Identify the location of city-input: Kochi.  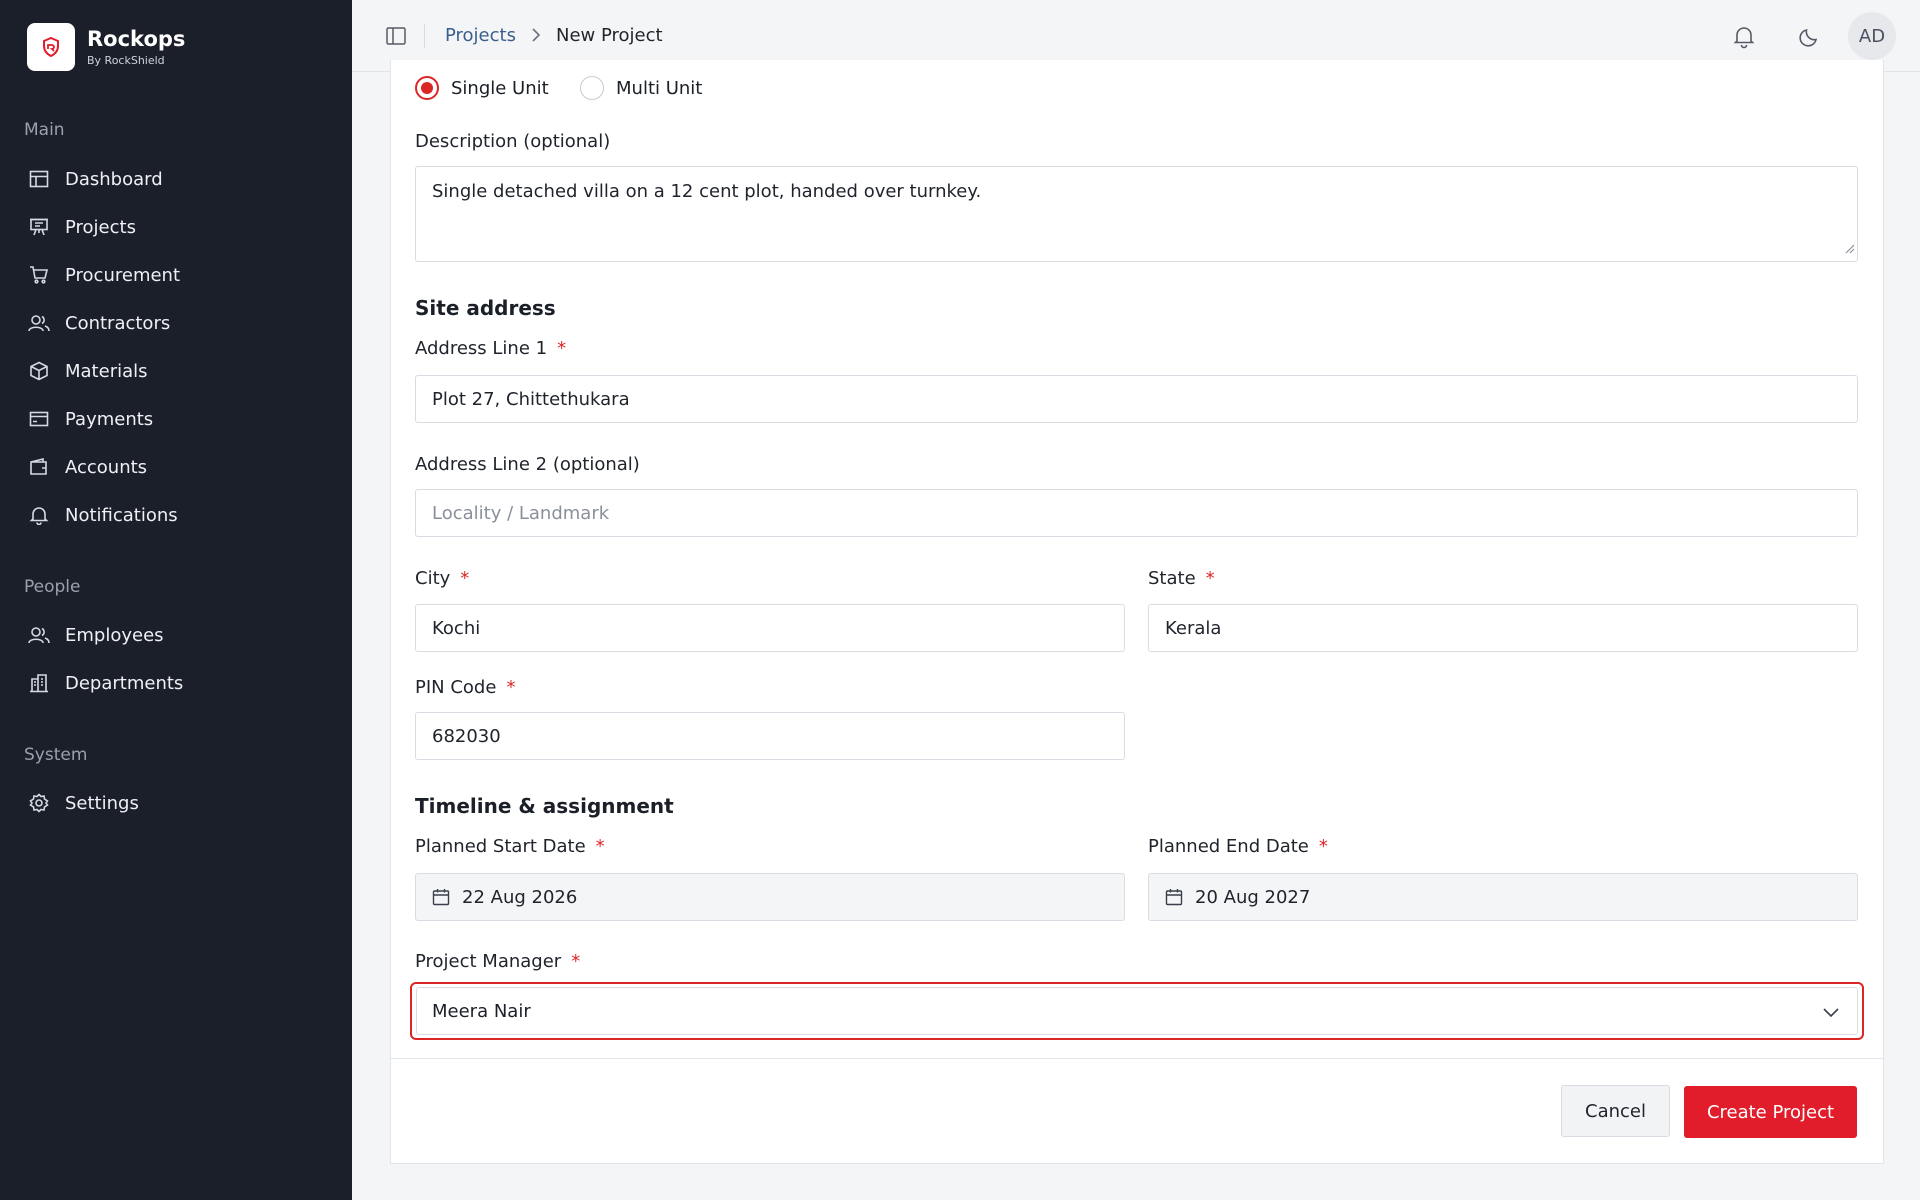
(770, 628).